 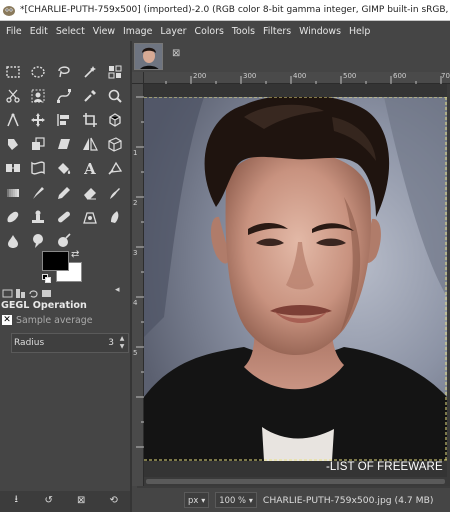 I want to click on menu-file: File, so click(x=14, y=31).